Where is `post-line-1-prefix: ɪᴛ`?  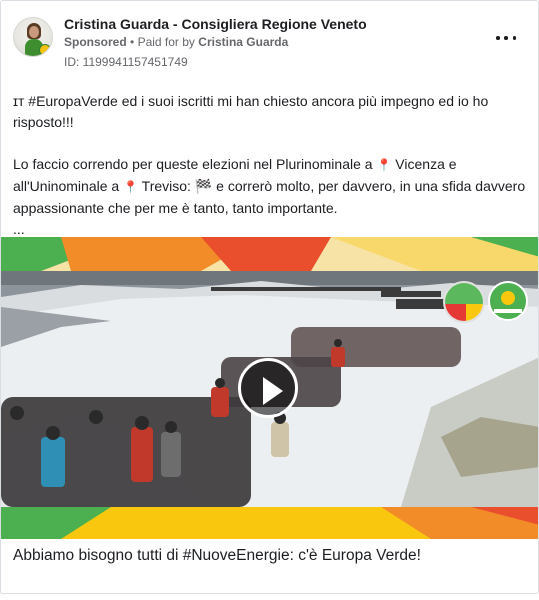 post-line-1-prefix: ɪᴛ is located at coordinates (19, 101).